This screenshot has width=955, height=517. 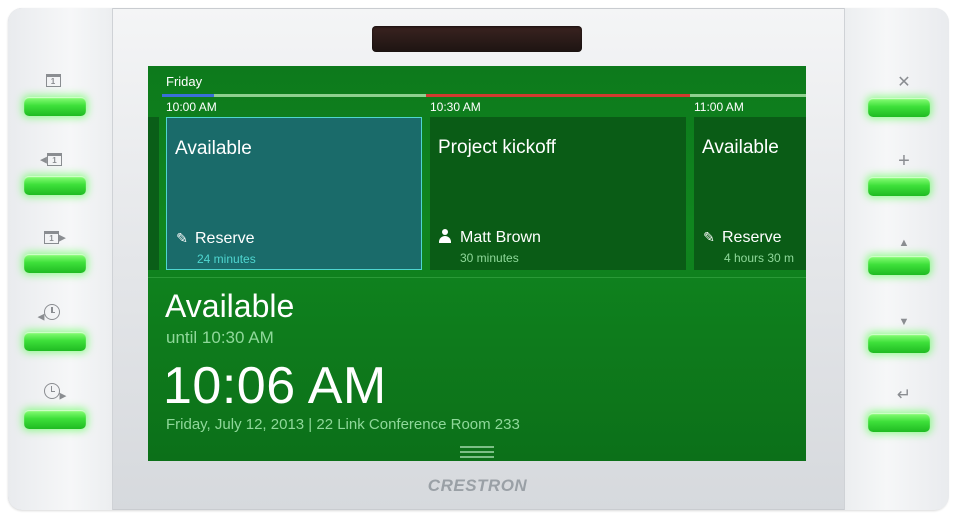 I want to click on calendar-next-button, so click(x=55, y=263).